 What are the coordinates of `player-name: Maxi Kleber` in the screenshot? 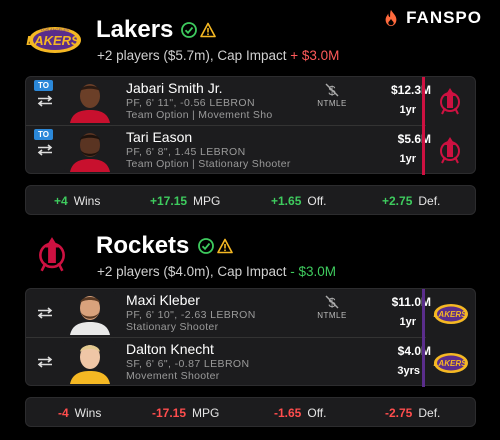 It's located at (163, 300).